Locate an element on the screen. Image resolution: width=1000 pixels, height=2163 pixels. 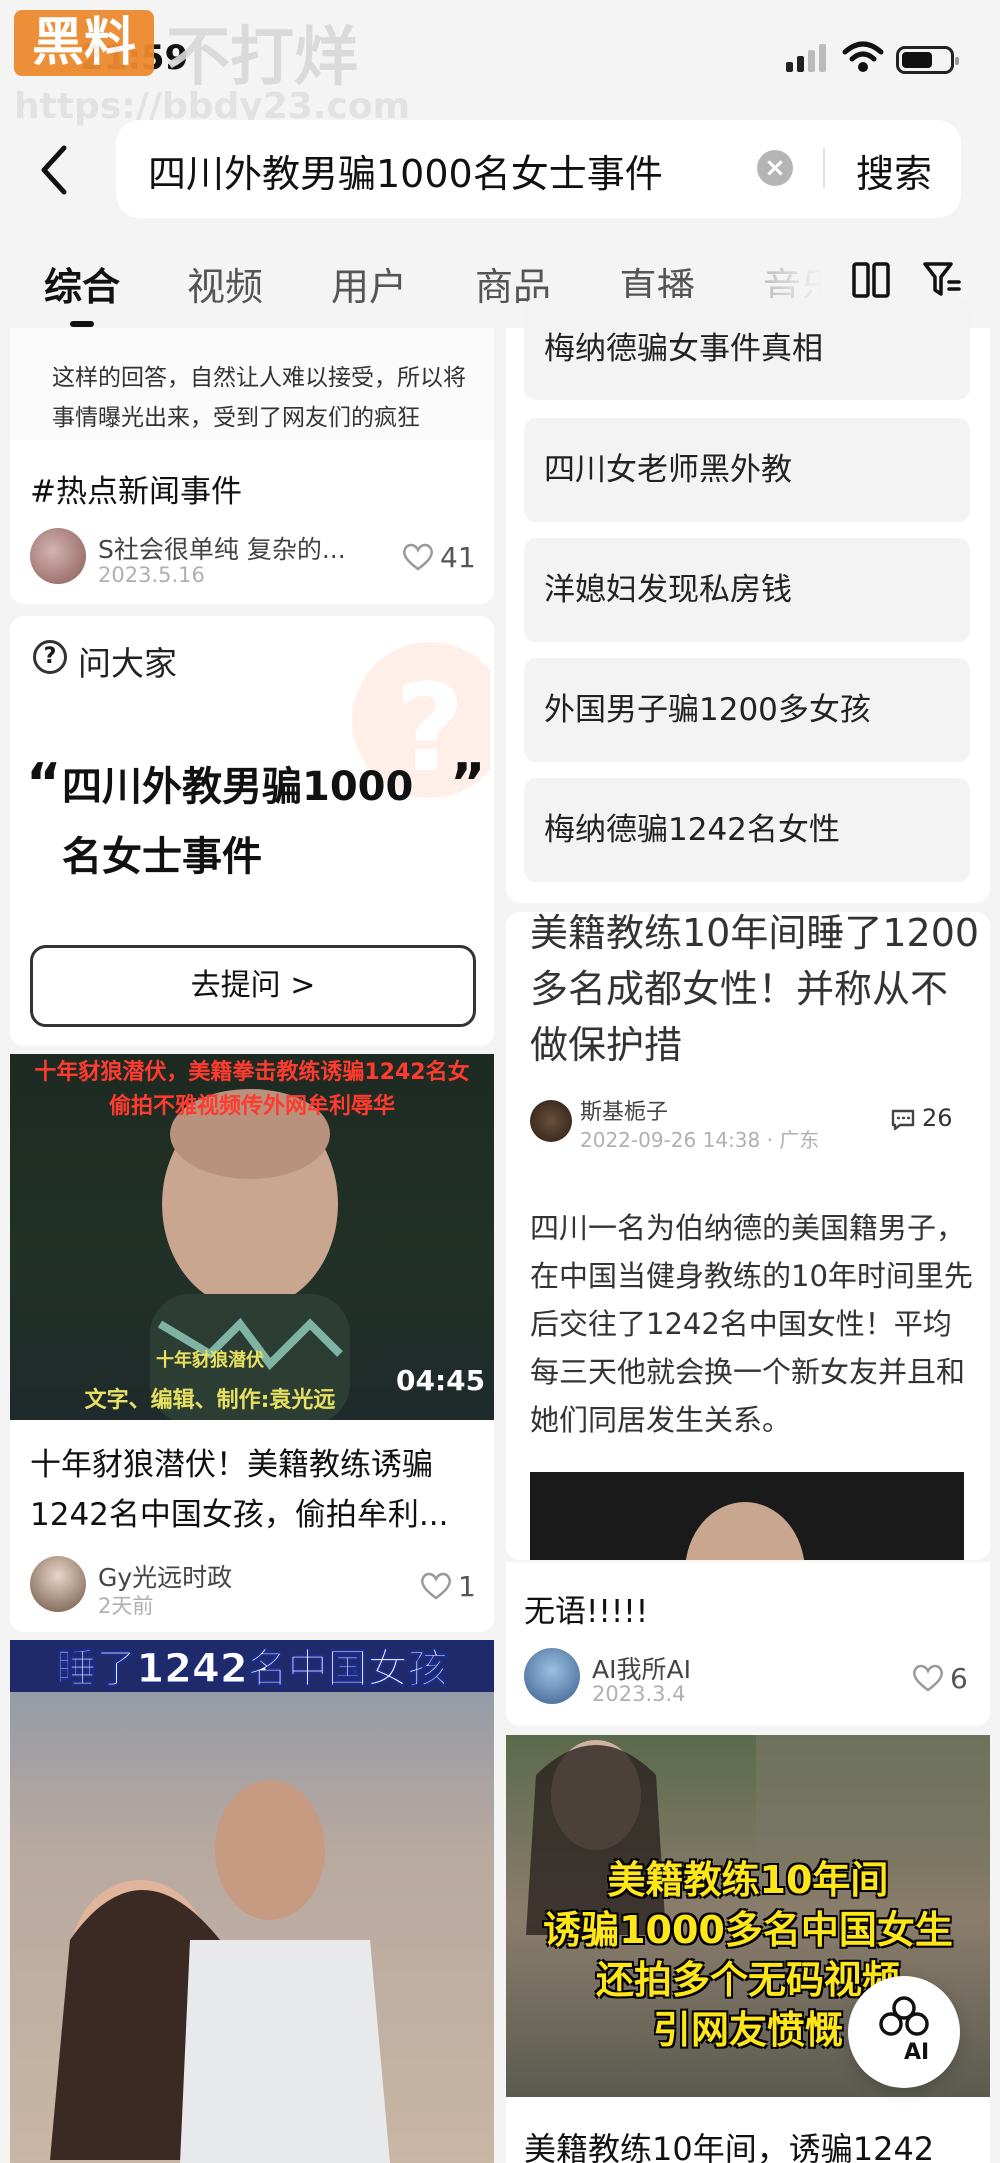
post-2-date: 2023.3.4 is located at coordinates (639, 1694).